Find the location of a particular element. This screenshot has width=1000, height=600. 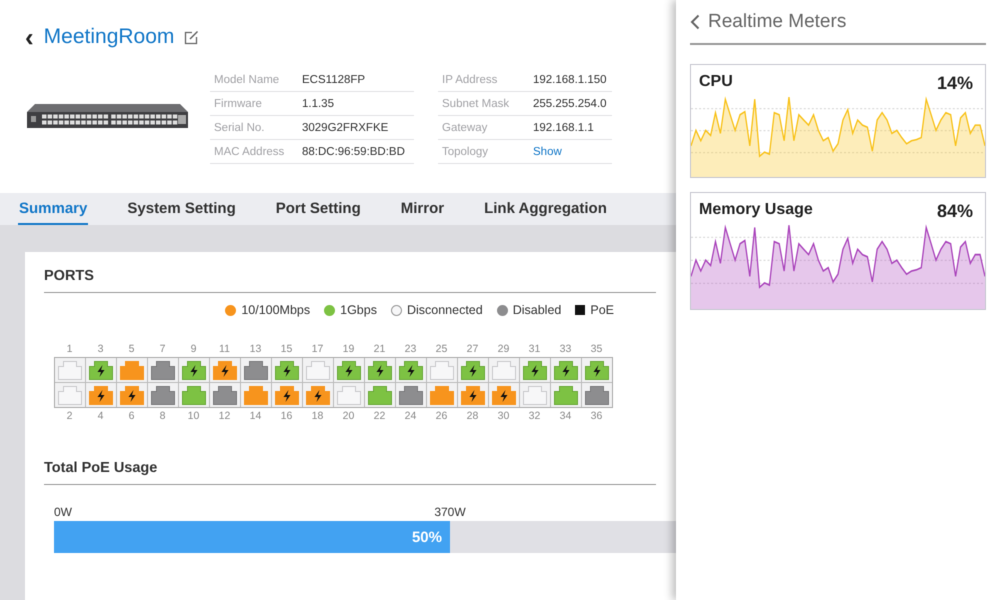

legend-label: Disconnected is located at coordinates (444, 310).